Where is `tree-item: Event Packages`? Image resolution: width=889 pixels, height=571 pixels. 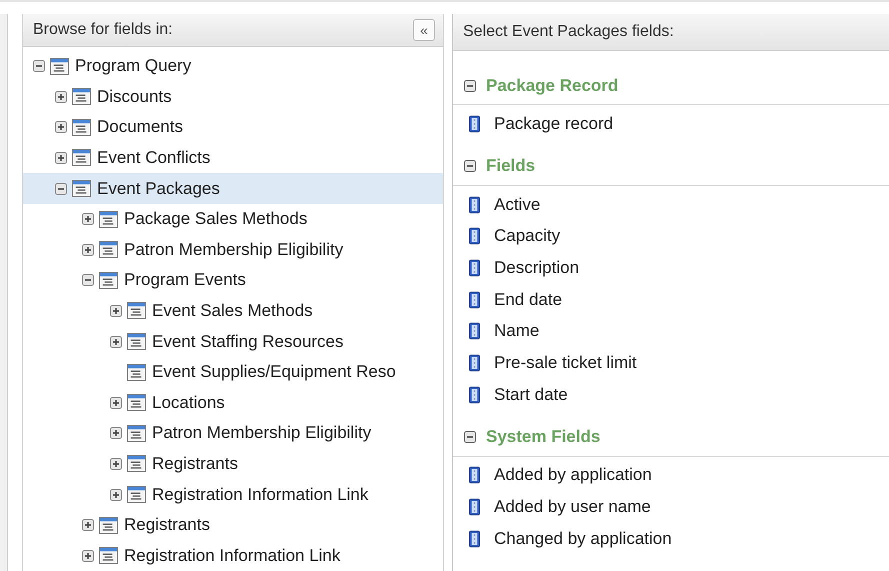
tree-item: Event Packages is located at coordinates (233, 188).